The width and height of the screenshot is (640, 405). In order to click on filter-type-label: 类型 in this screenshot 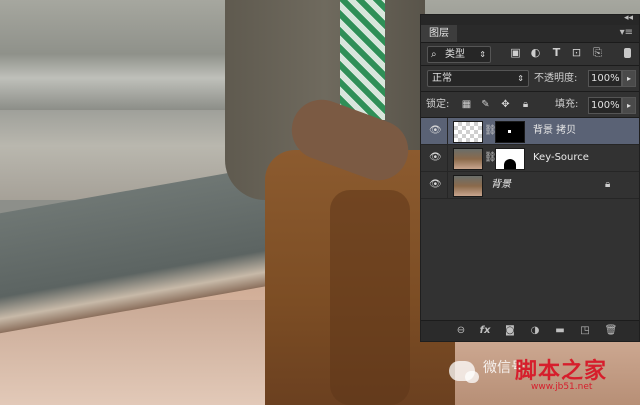, I will do `click(455, 54)`.